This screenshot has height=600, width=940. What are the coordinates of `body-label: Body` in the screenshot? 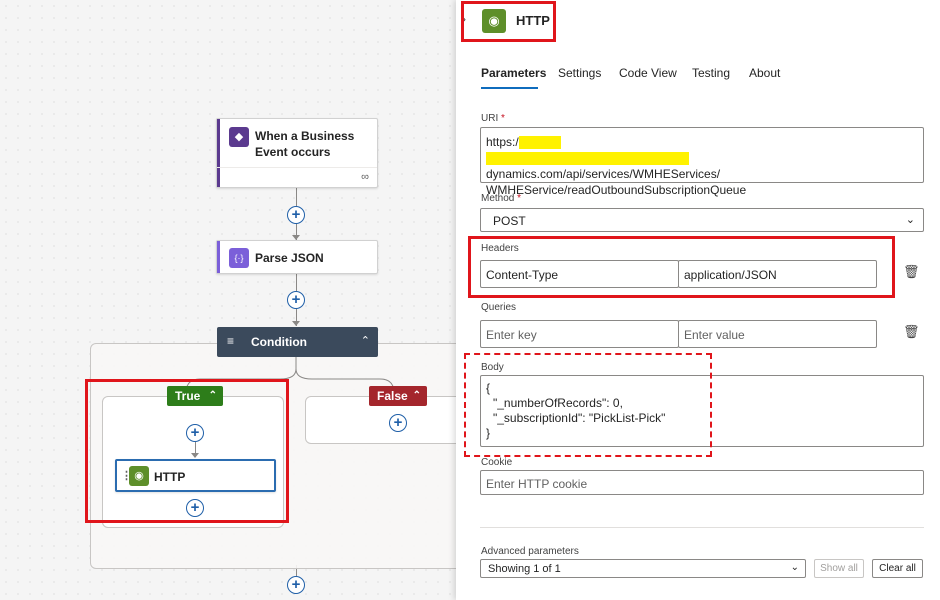 It's located at (492, 367).